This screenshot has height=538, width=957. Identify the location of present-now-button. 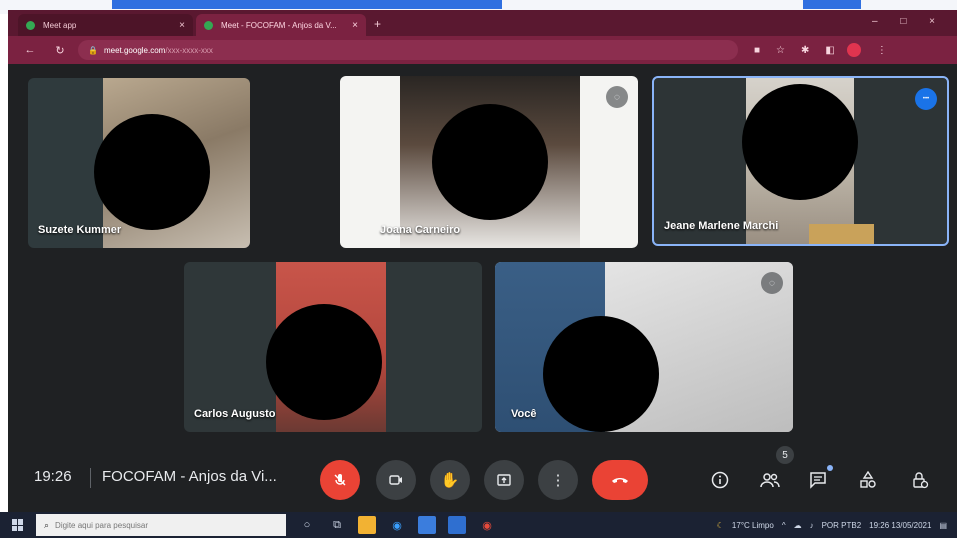
(504, 480).